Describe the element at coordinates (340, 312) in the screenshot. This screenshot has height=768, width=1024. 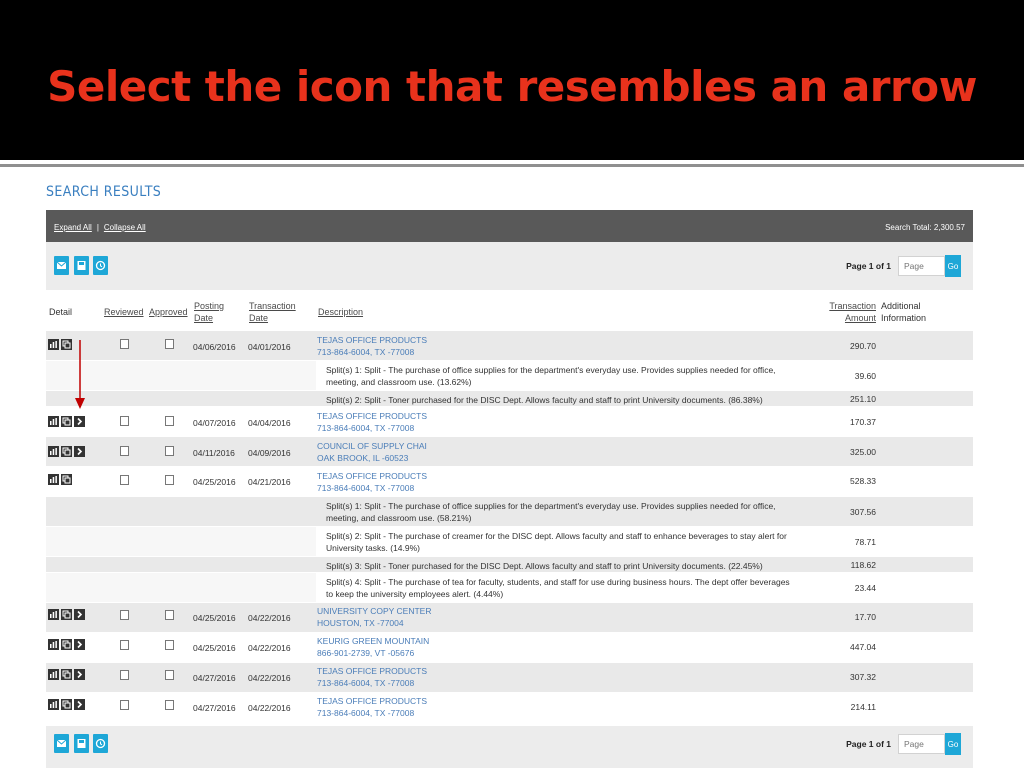
I see `col-description: Description` at that location.